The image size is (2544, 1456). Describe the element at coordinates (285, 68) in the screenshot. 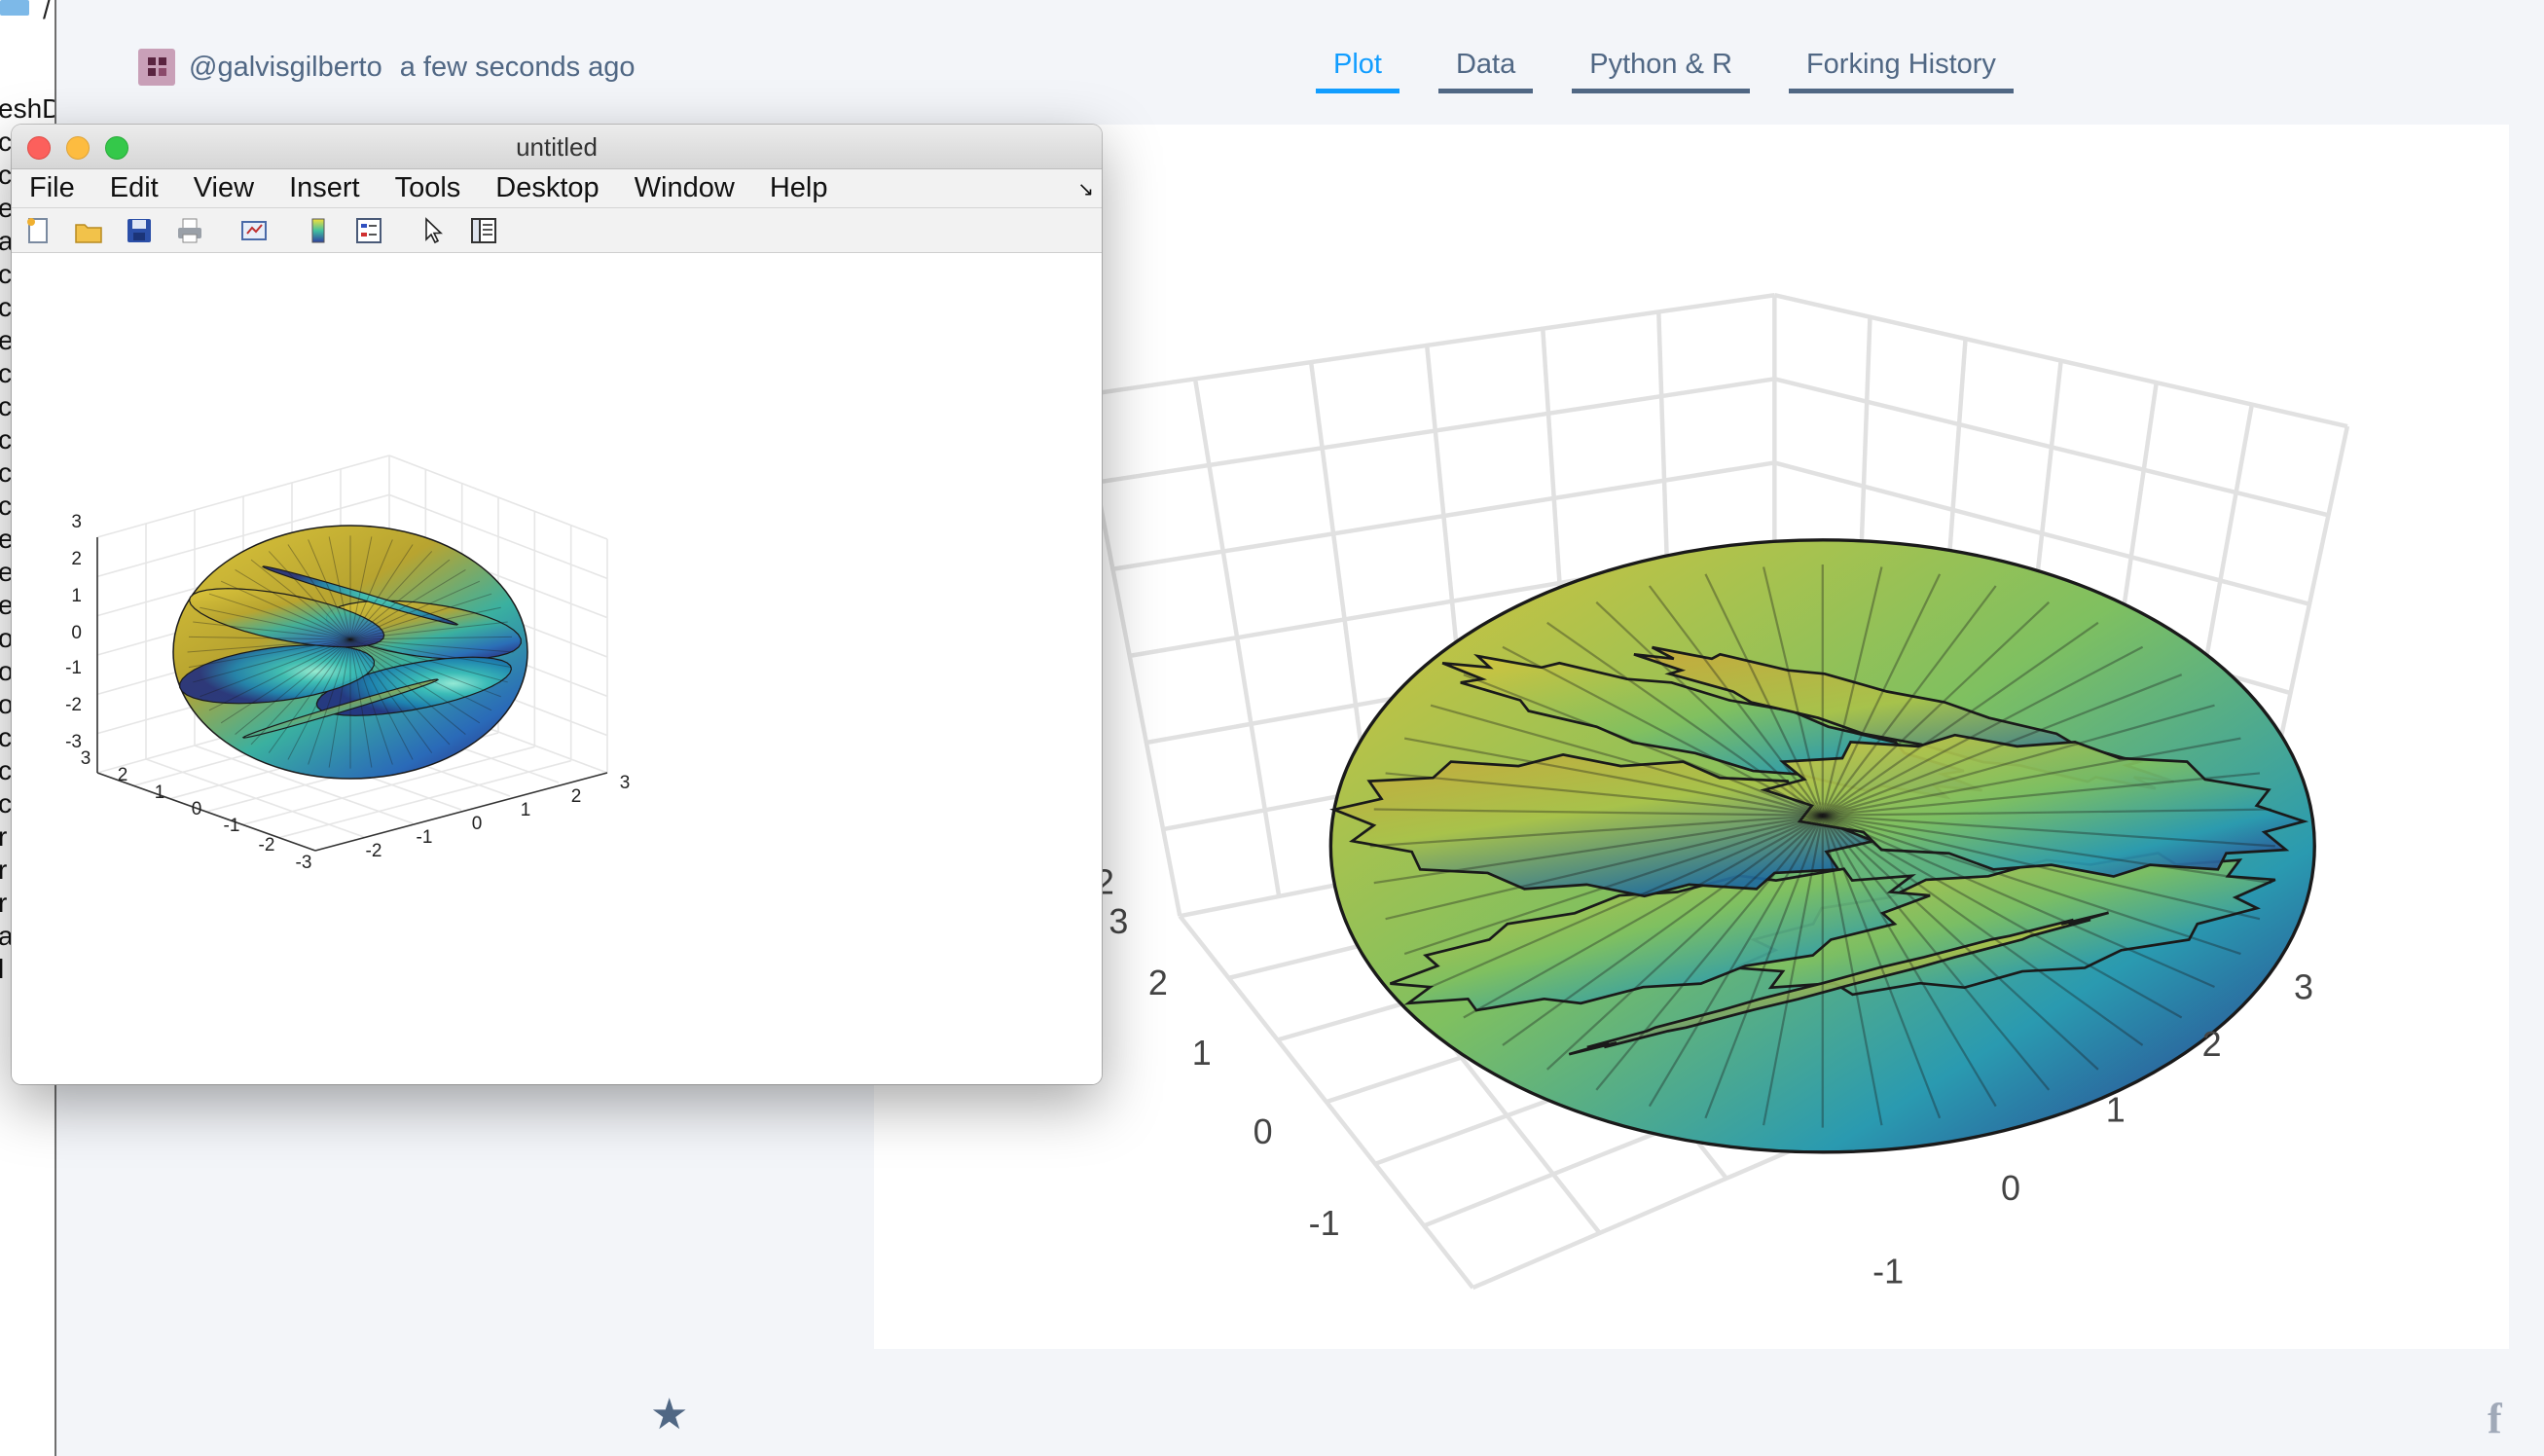

I see `author-username: @galvisgilberto` at that location.